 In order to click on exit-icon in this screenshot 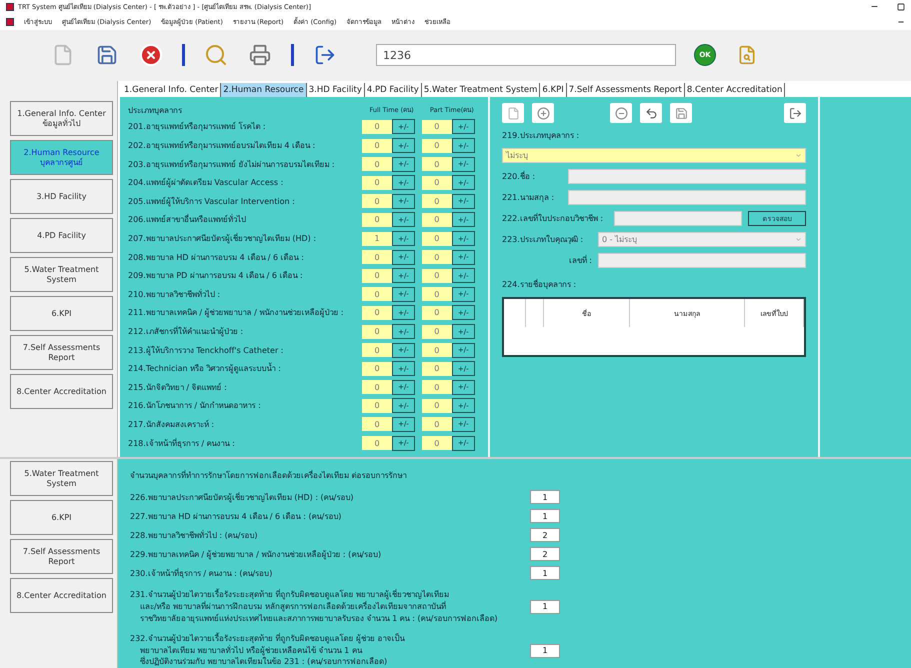, I will do `click(795, 113)`.